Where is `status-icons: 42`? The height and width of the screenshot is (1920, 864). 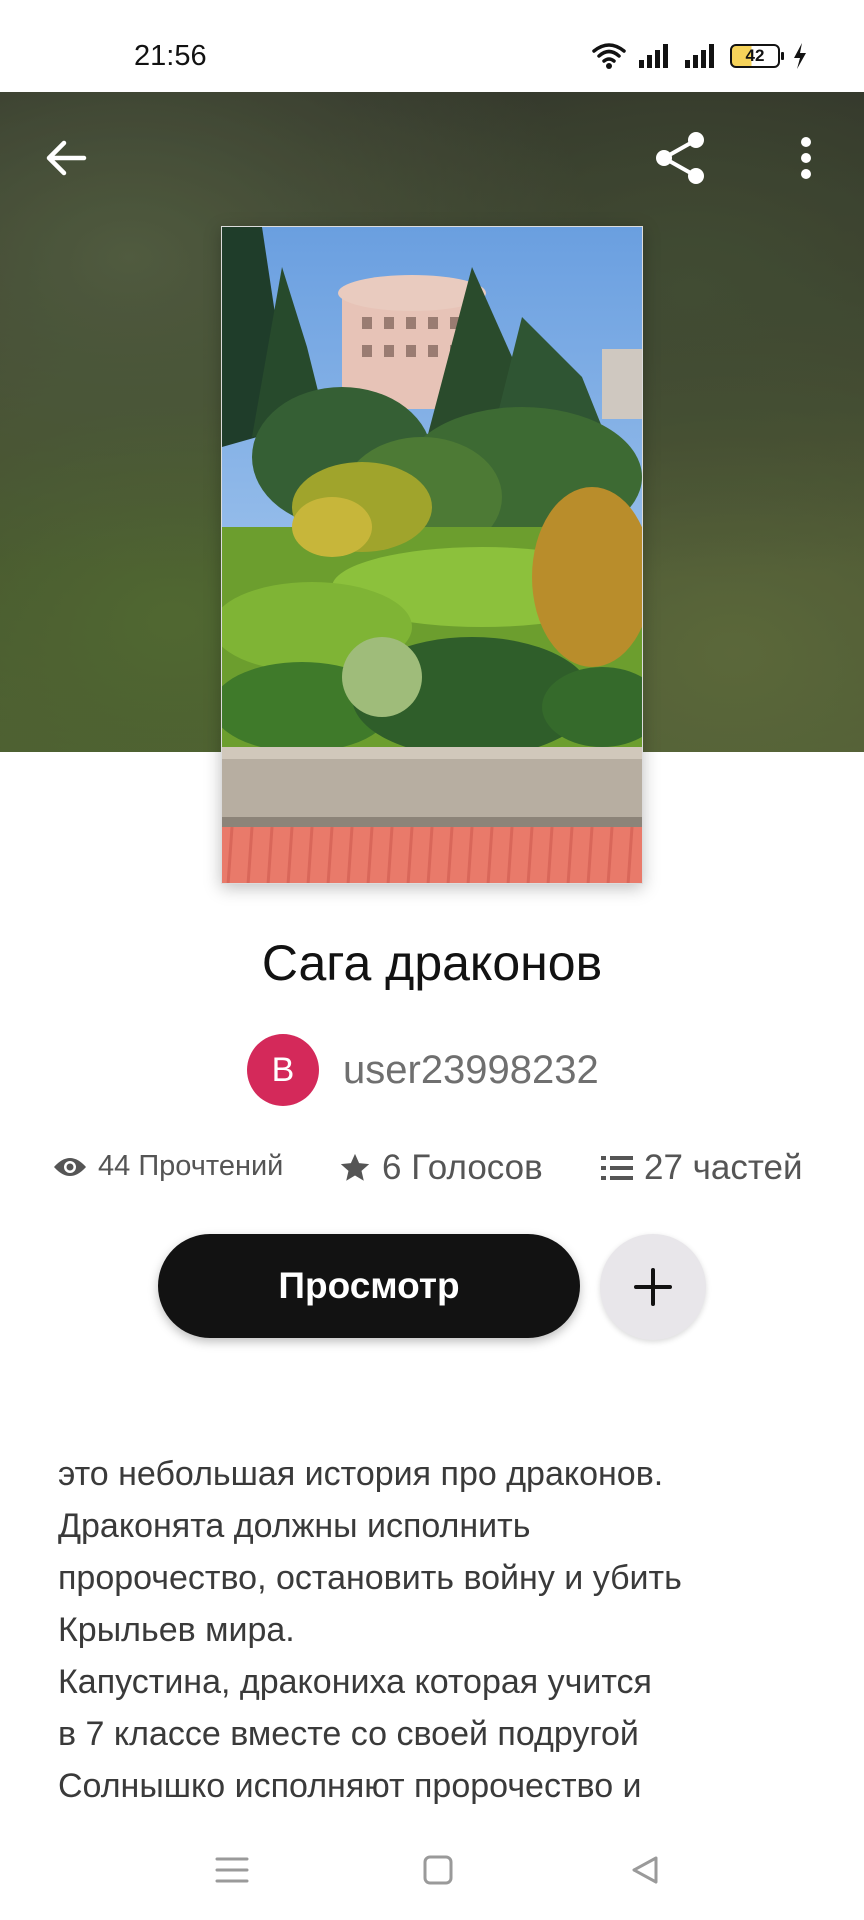
status-icons: 42 is located at coordinates (700, 56).